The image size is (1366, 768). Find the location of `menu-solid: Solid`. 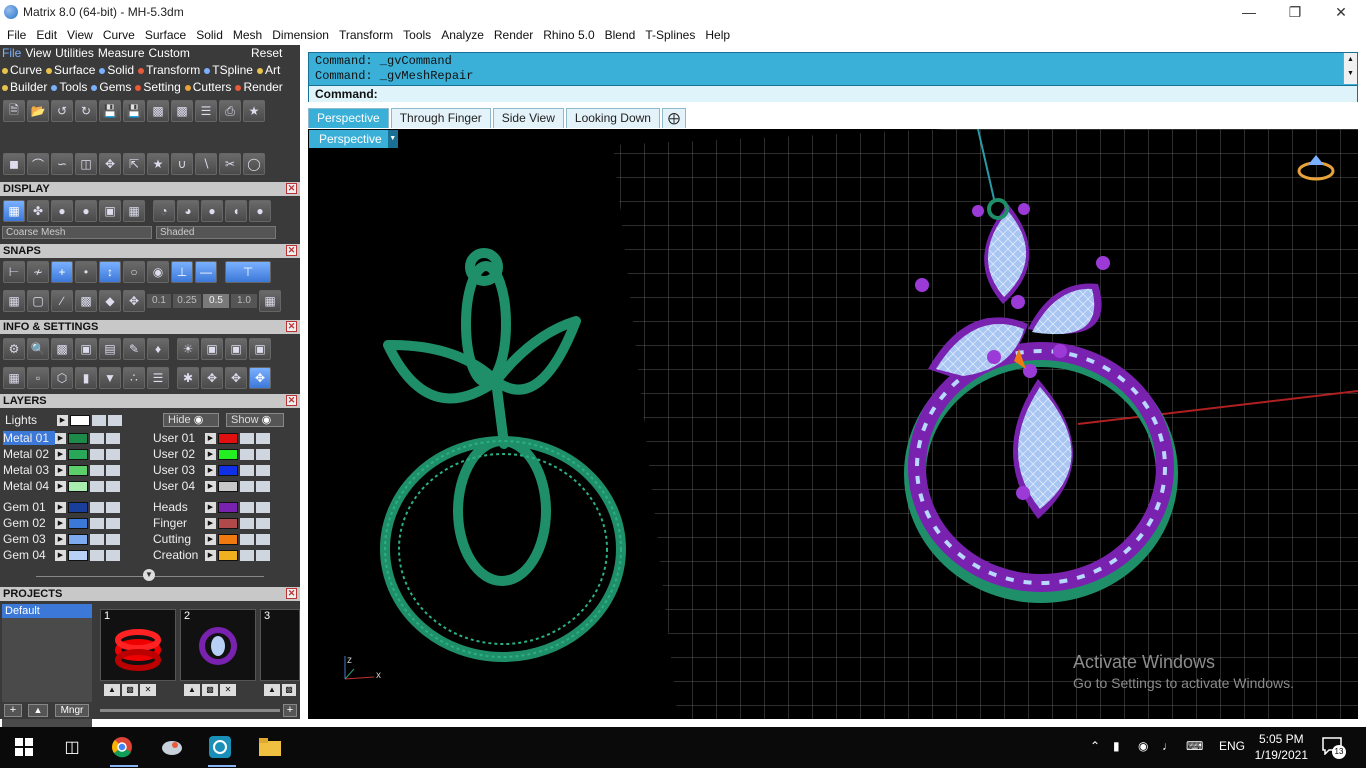

menu-solid: Solid is located at coordinates (209, 35).